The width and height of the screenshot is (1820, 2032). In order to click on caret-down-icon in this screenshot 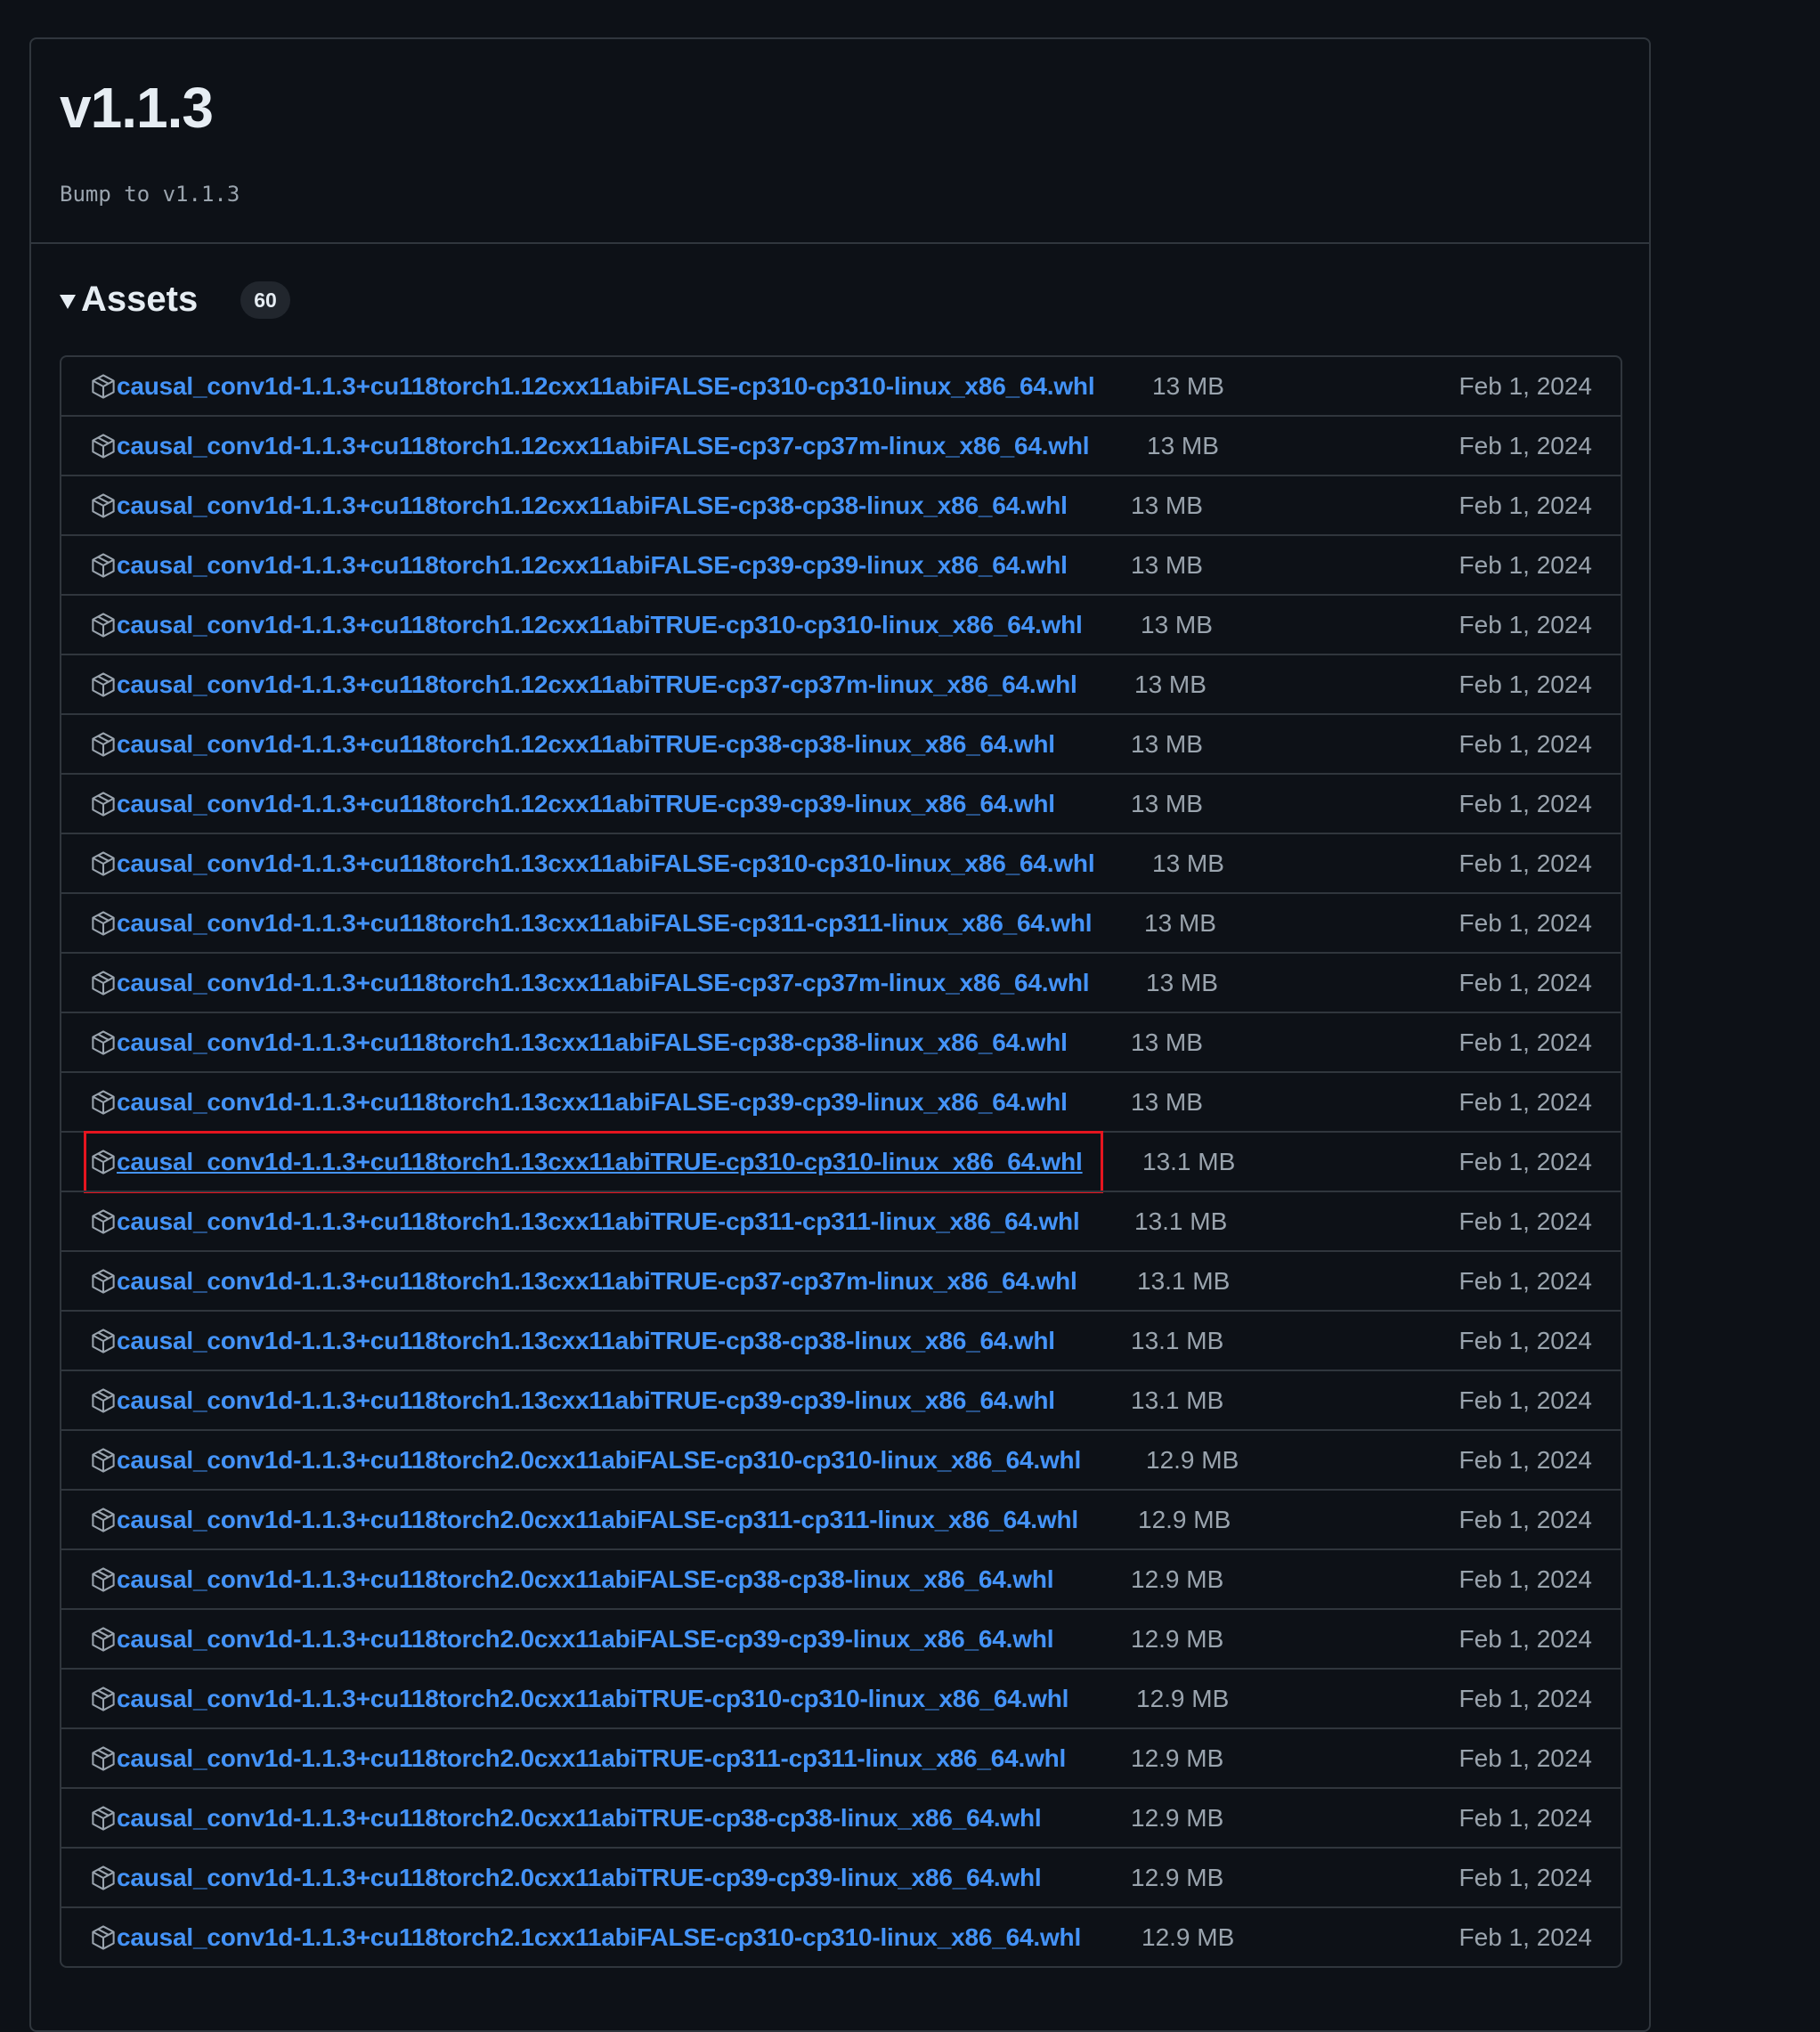, I will do `click(68, 301)`.